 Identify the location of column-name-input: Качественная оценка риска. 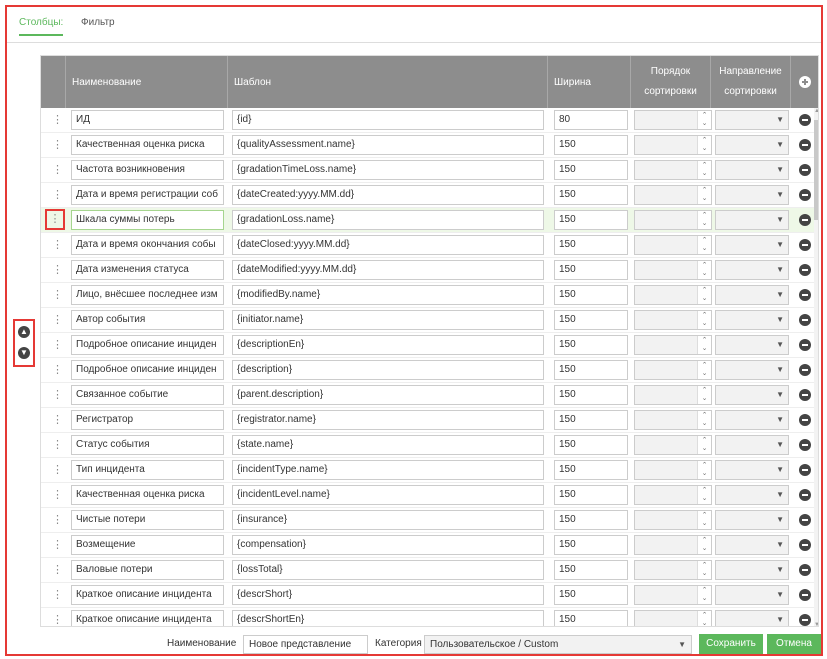
(147, 145).